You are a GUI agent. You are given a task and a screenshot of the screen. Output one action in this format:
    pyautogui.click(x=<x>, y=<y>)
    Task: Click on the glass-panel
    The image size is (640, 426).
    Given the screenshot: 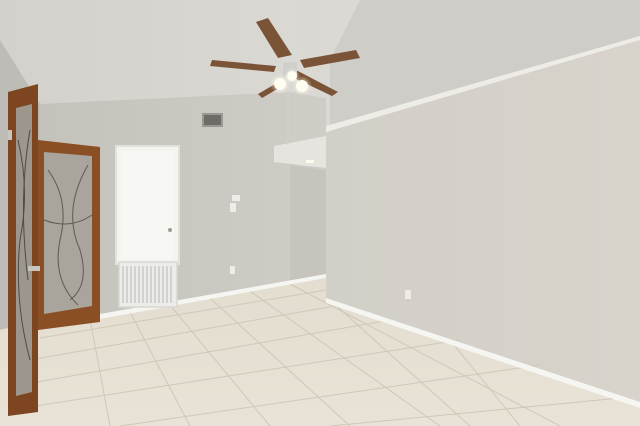 What is the action you would take?
    pyautogui.click(x=68, y=233)
    